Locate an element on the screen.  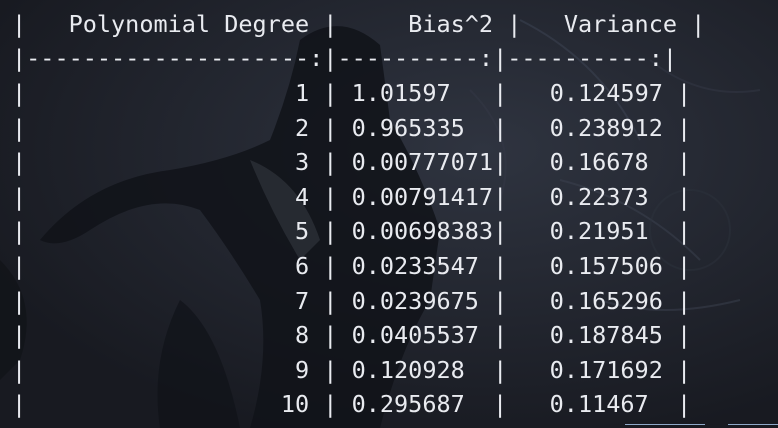
header-variance: Variance is located at coordinates (620, 24).